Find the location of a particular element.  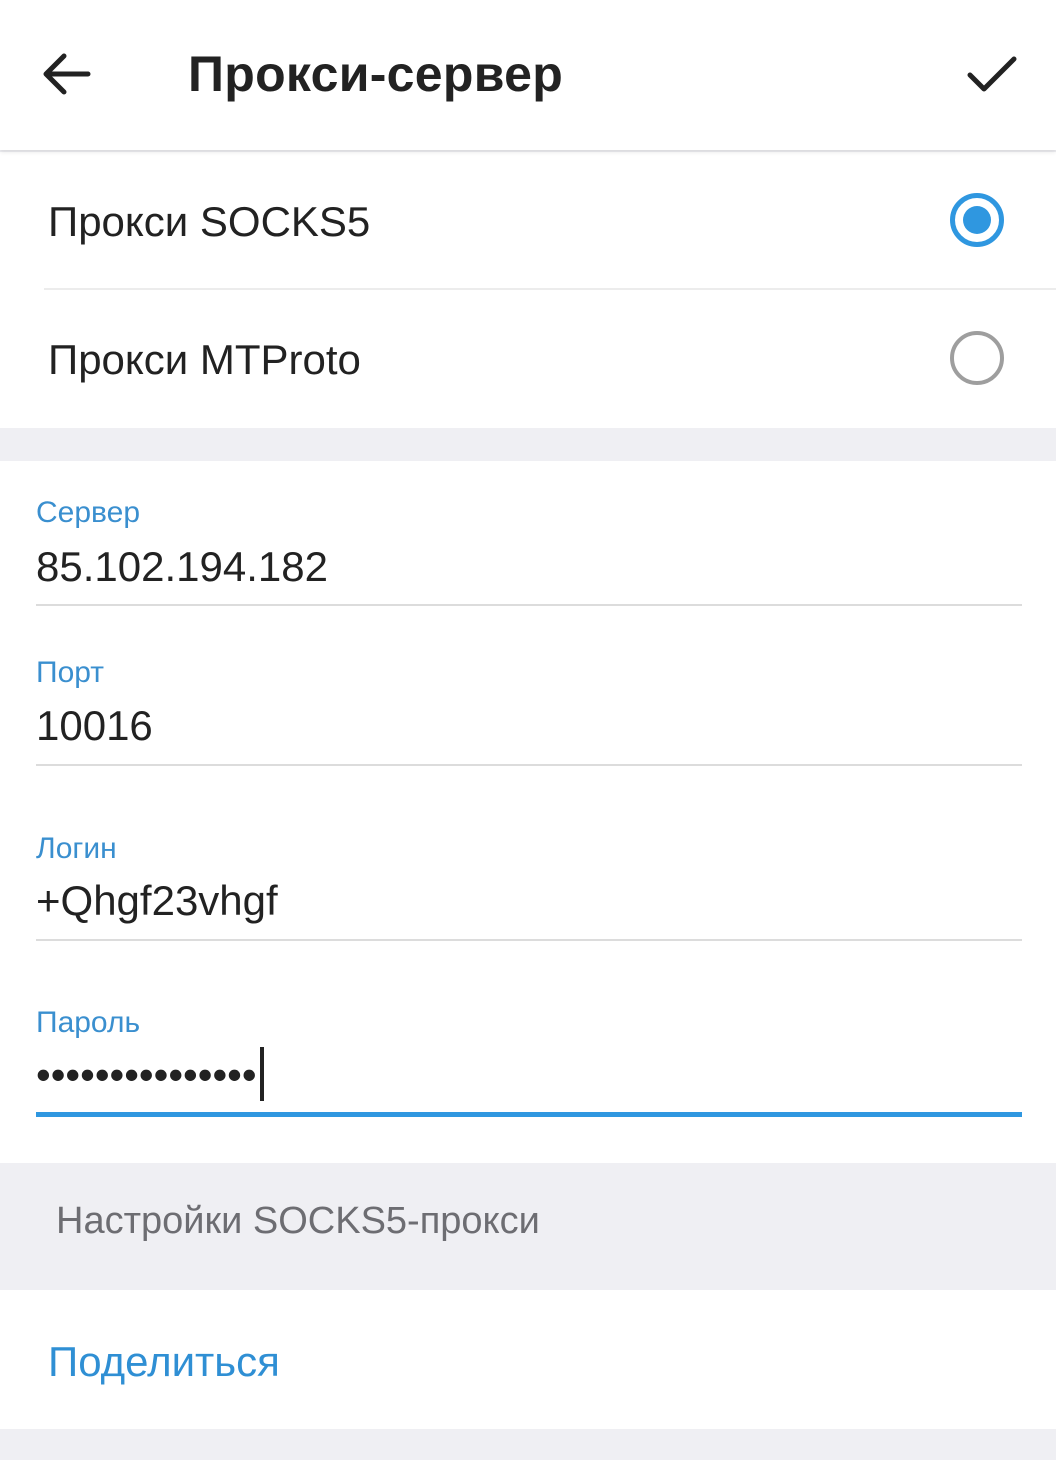

mtproto-radio-unchecked-icon is located at coordinates (977, 358).